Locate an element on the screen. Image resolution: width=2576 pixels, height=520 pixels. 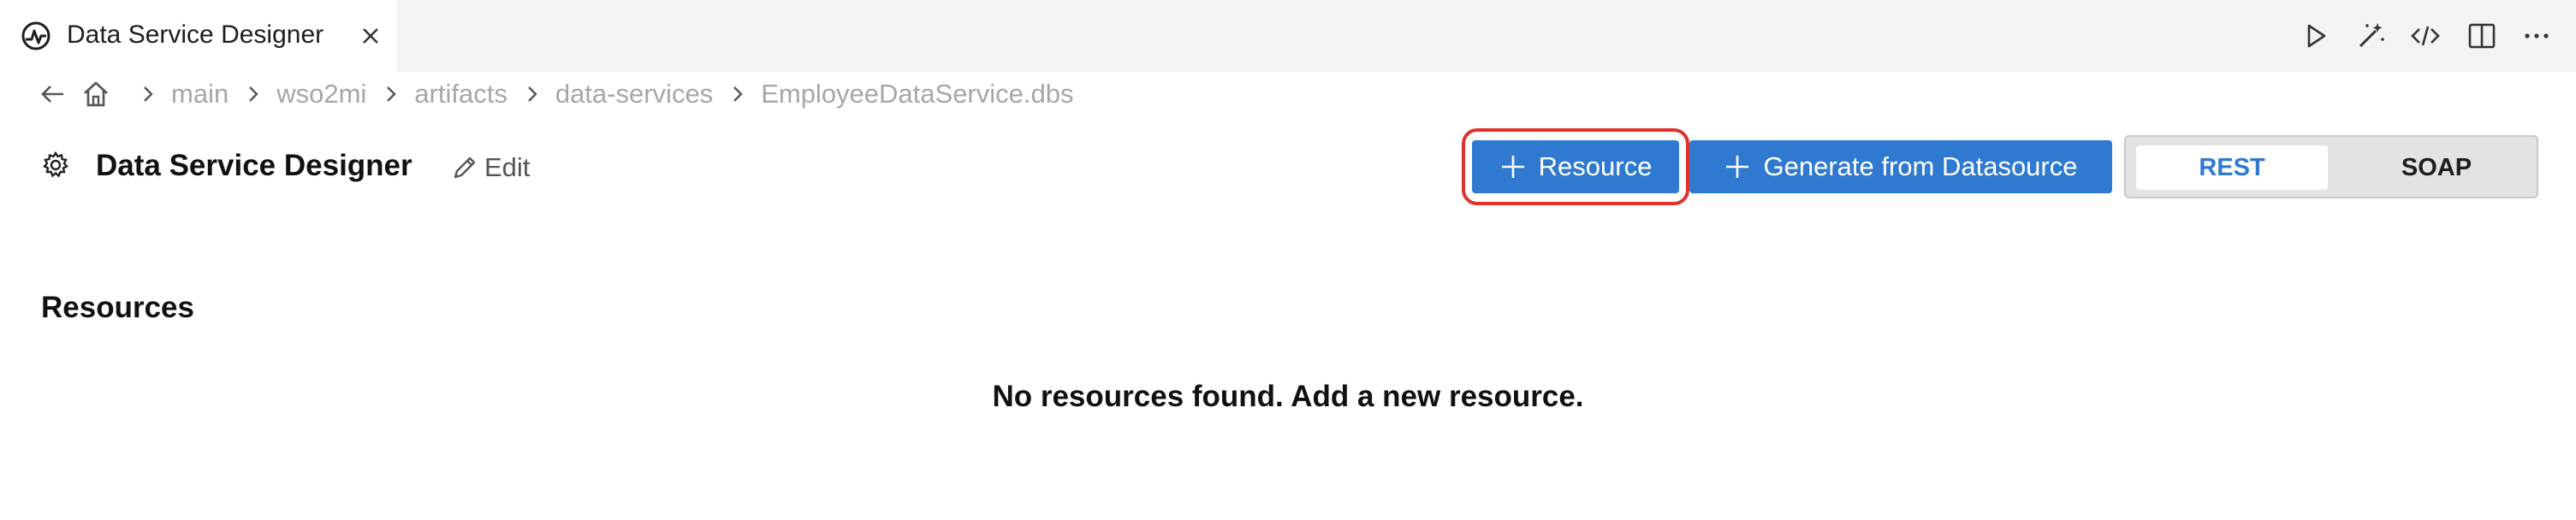
home-icon is located at coordinates (95, 94).